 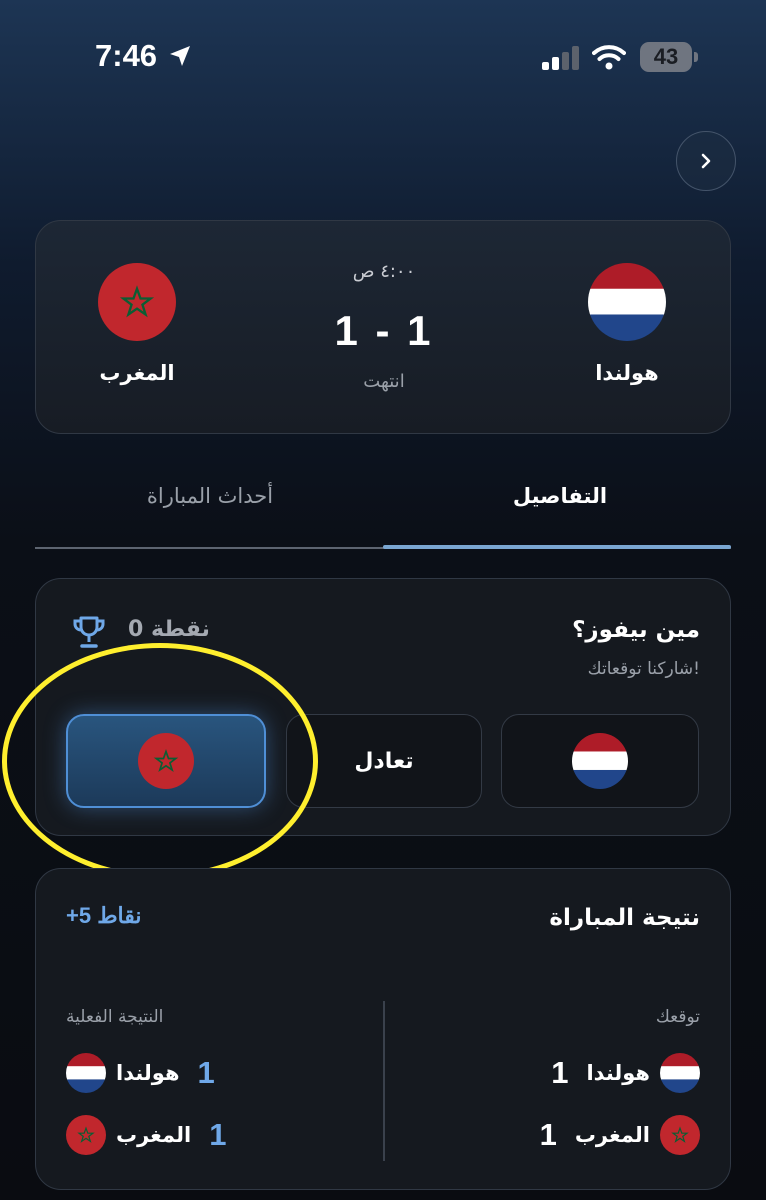 What do you see at coordinates (137, 373) in the screenshot?
I see `away-team-name: المغرب` at bounding box center [137, 373].